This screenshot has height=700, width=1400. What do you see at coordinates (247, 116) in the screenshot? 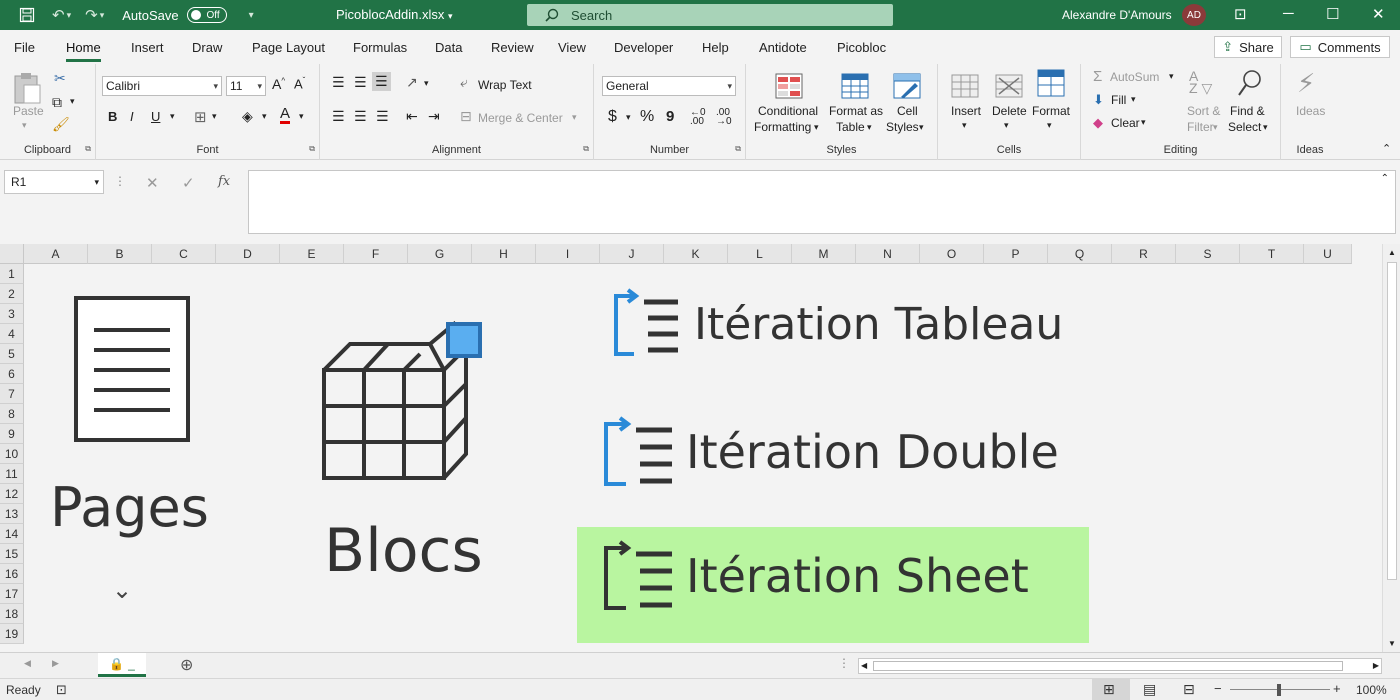
I see `fill-color-icon: ◈` at bounding box center [247, 116].